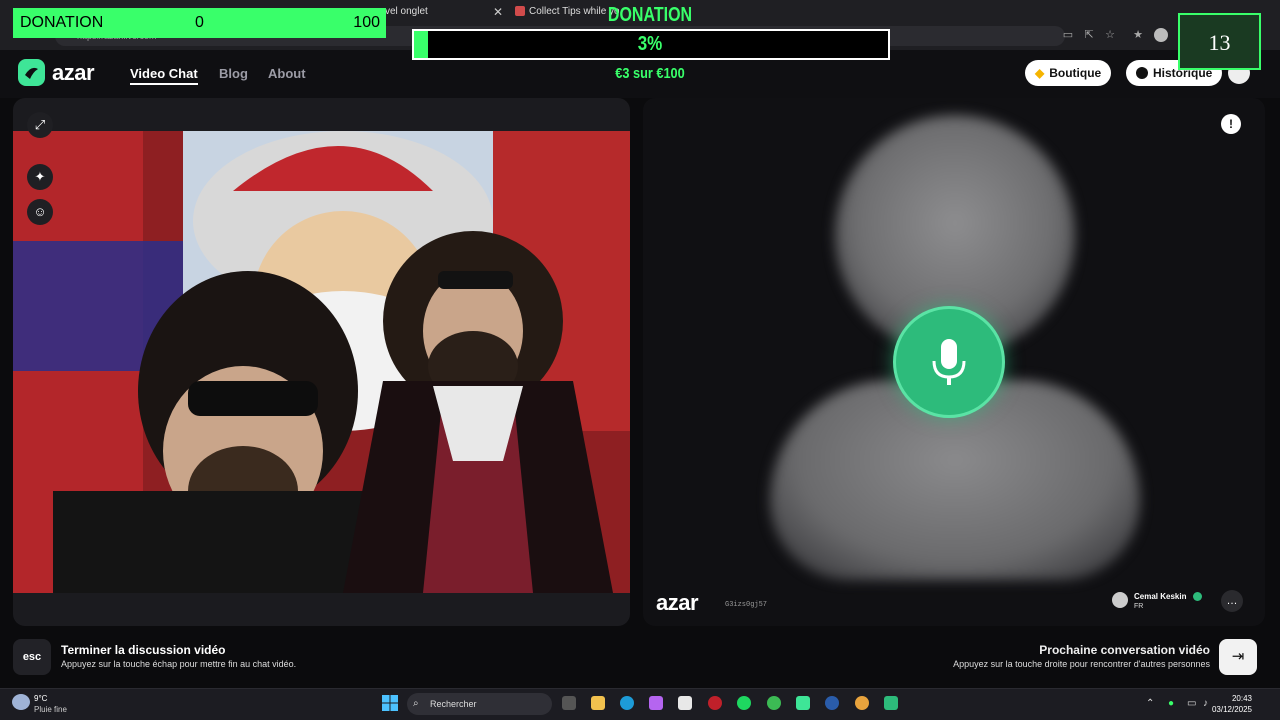  I want to click on verified-badge-icon, so click(1197, 596).